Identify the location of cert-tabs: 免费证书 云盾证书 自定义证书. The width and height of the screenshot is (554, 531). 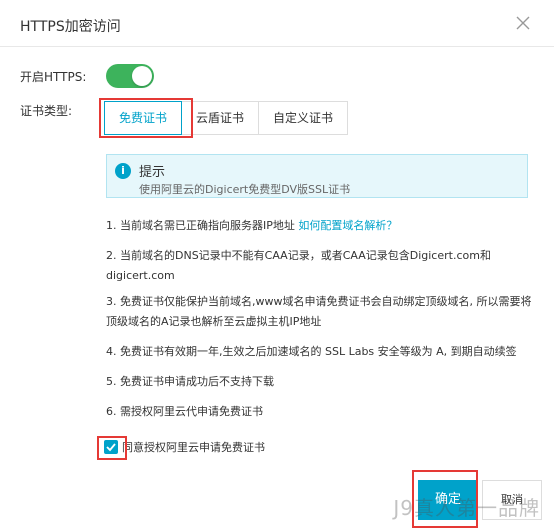
(226, 118).